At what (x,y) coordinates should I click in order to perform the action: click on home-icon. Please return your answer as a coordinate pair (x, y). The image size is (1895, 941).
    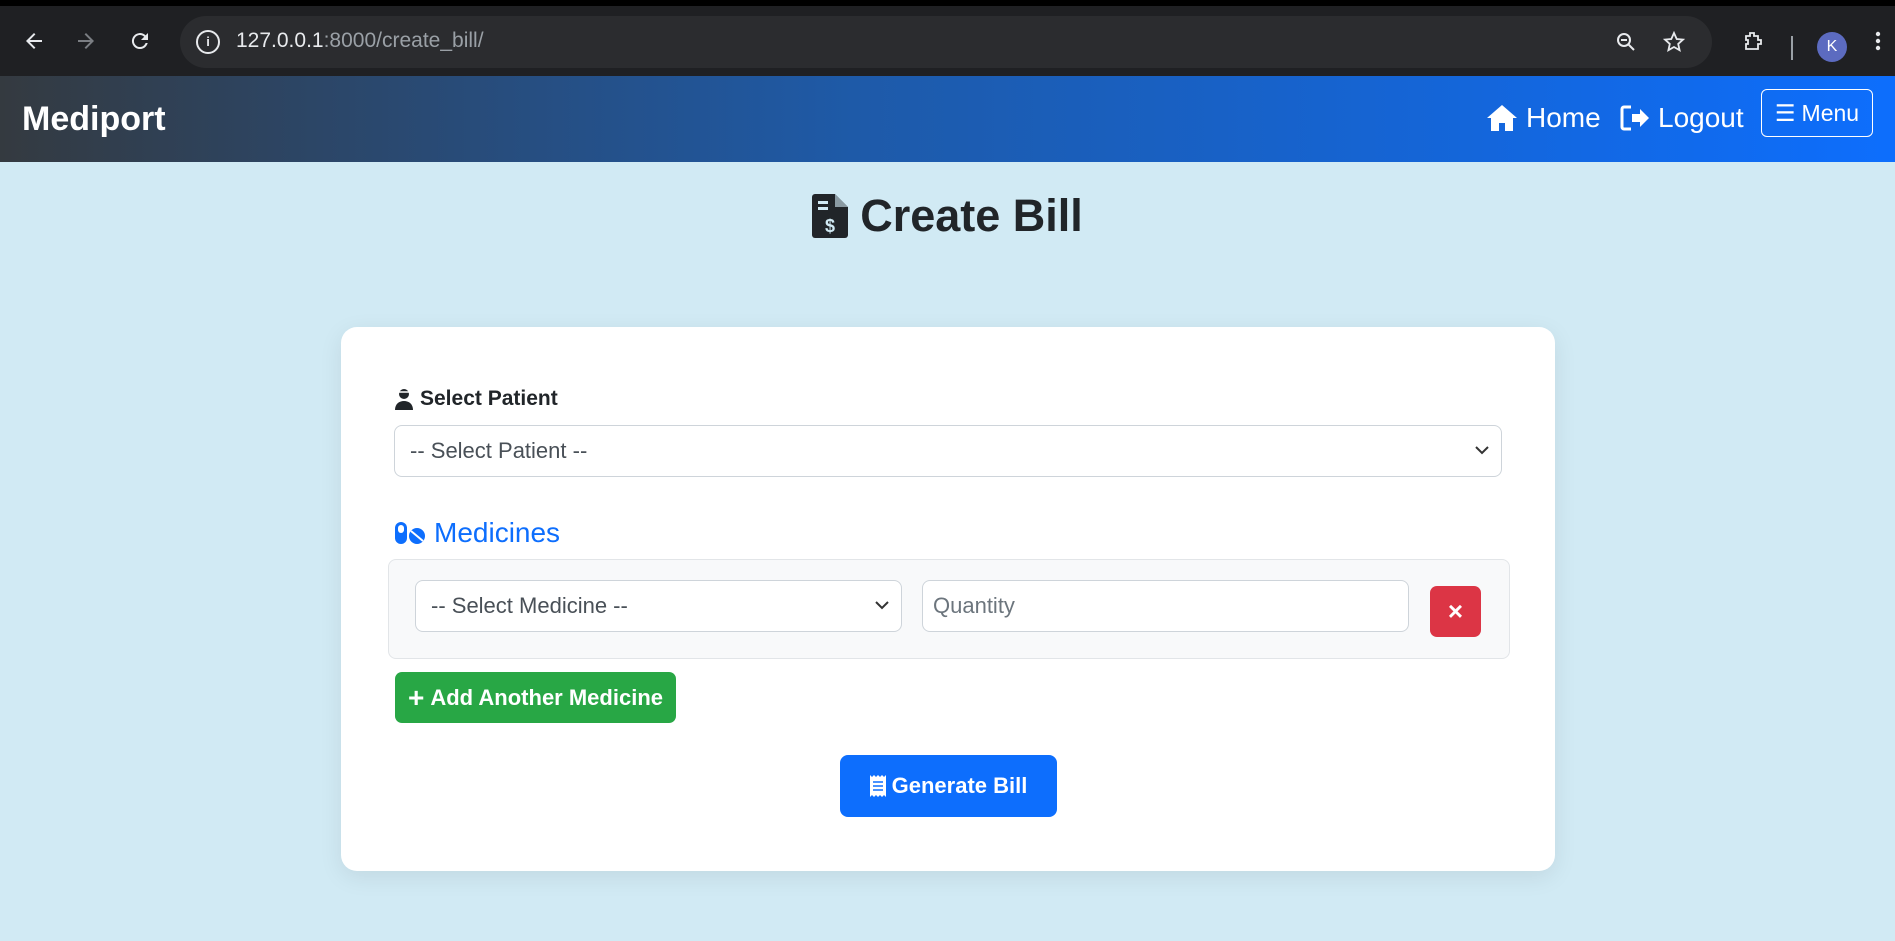
    Looking at the image, I should click on (1502, 118).